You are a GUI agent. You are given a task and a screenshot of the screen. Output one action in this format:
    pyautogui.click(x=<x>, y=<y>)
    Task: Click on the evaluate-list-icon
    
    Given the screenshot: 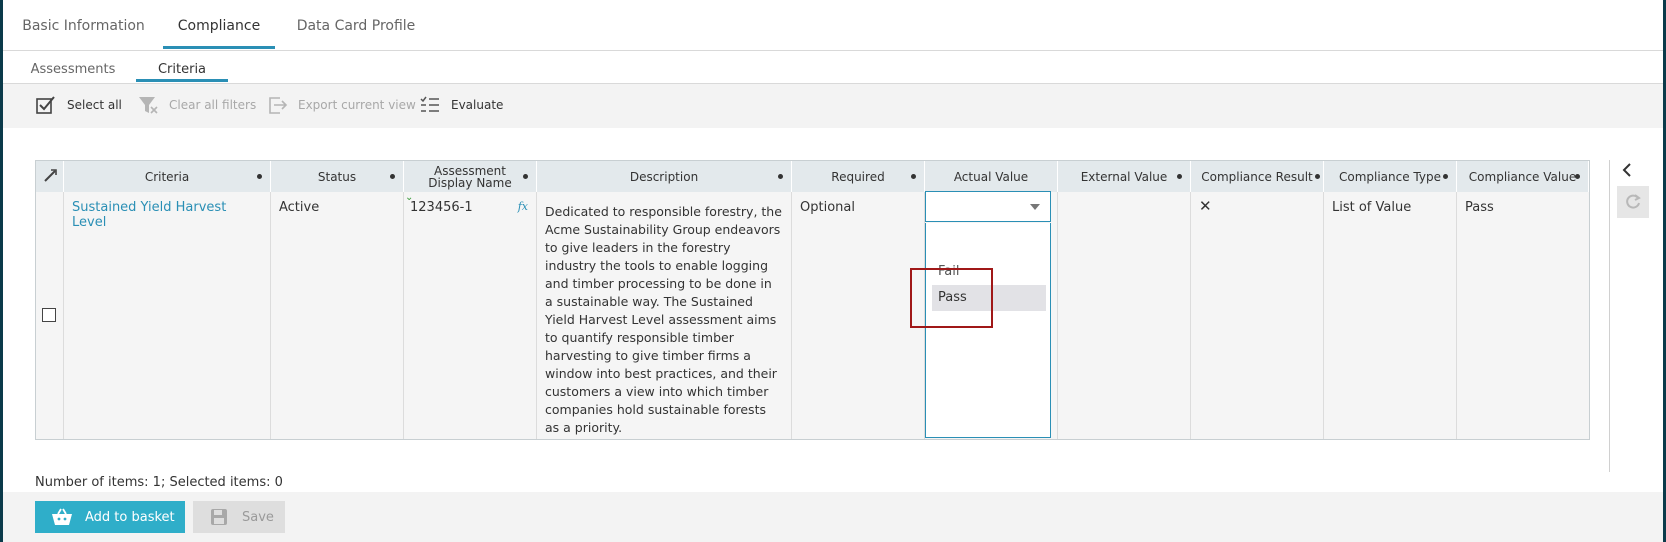 What is the action you would take?
    pyautogui.click(x=430, y=105)
    